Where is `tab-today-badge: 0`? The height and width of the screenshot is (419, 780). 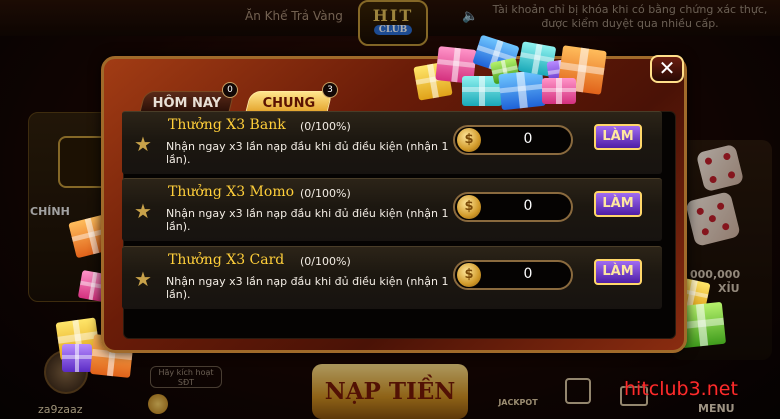
tab-today-badge: 0 is located at coordinates (230, 90).